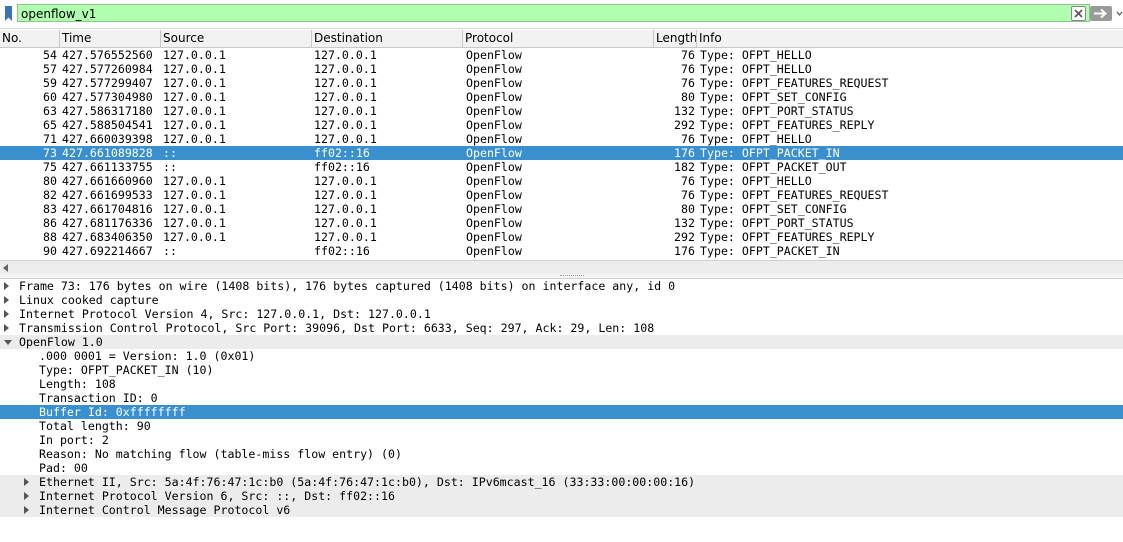 This screenshot has height=542, width=1123. Describe the element at coordinates (561, 426) in the screenshot. I see `detail-tree-item: Total length: 90` at that location.